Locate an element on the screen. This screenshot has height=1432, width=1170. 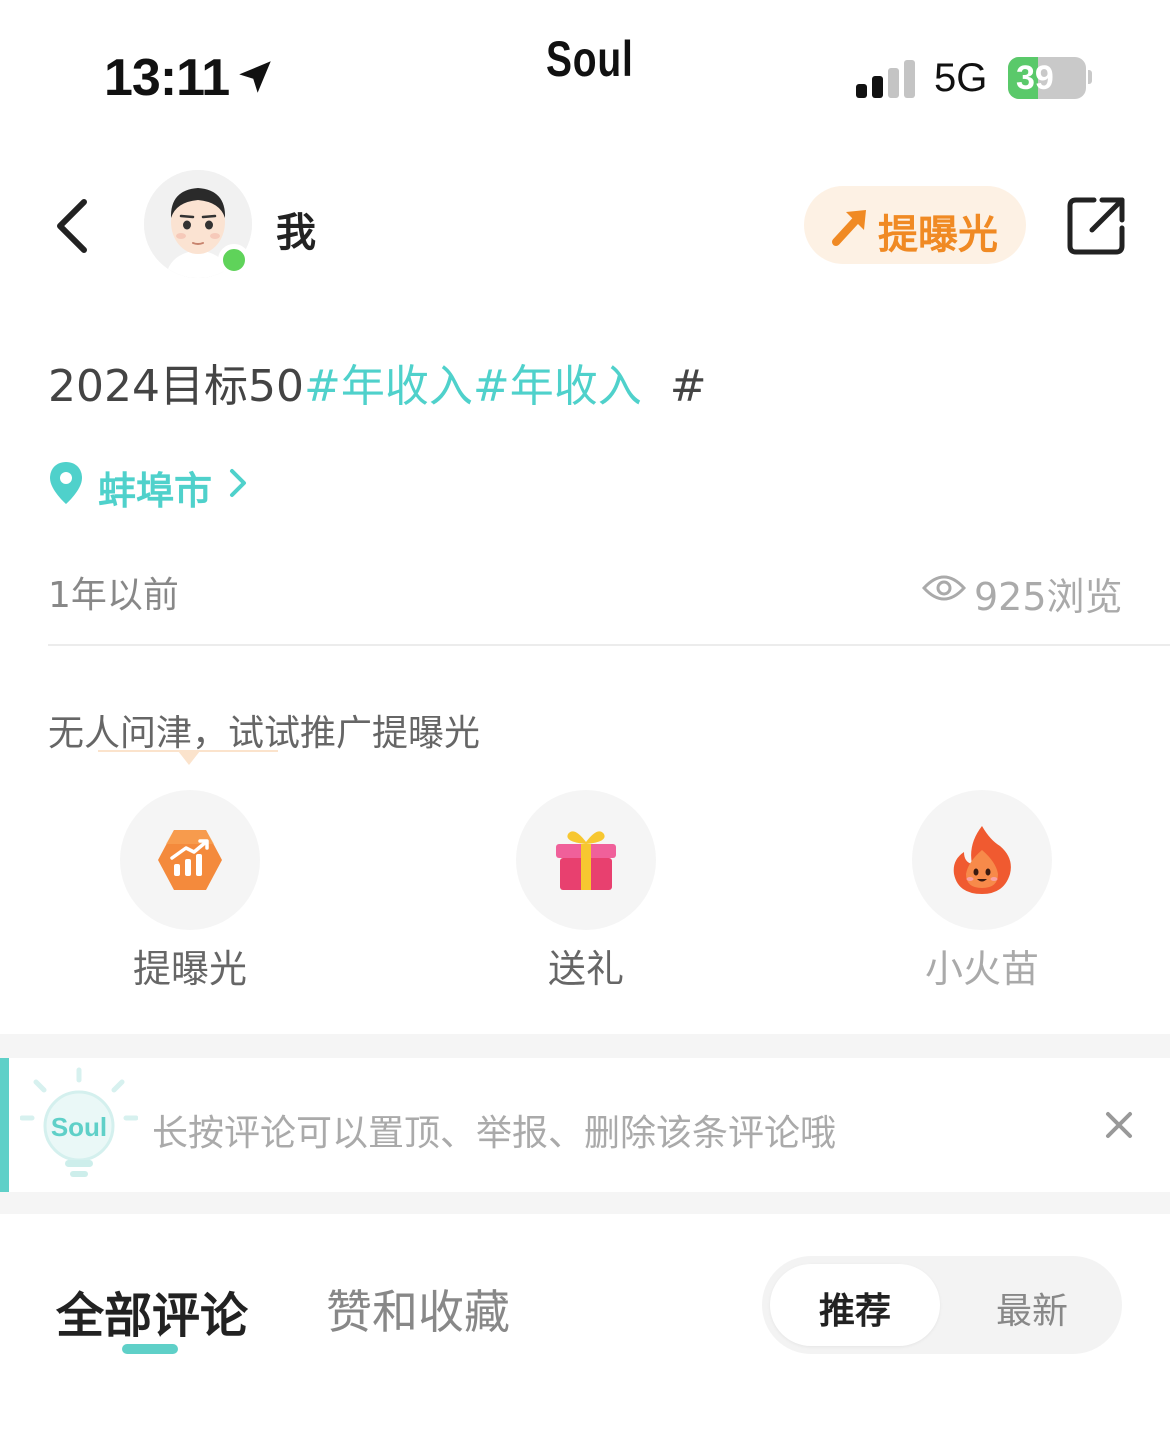
app-brand: Soul is located at coordinates (590, 59).